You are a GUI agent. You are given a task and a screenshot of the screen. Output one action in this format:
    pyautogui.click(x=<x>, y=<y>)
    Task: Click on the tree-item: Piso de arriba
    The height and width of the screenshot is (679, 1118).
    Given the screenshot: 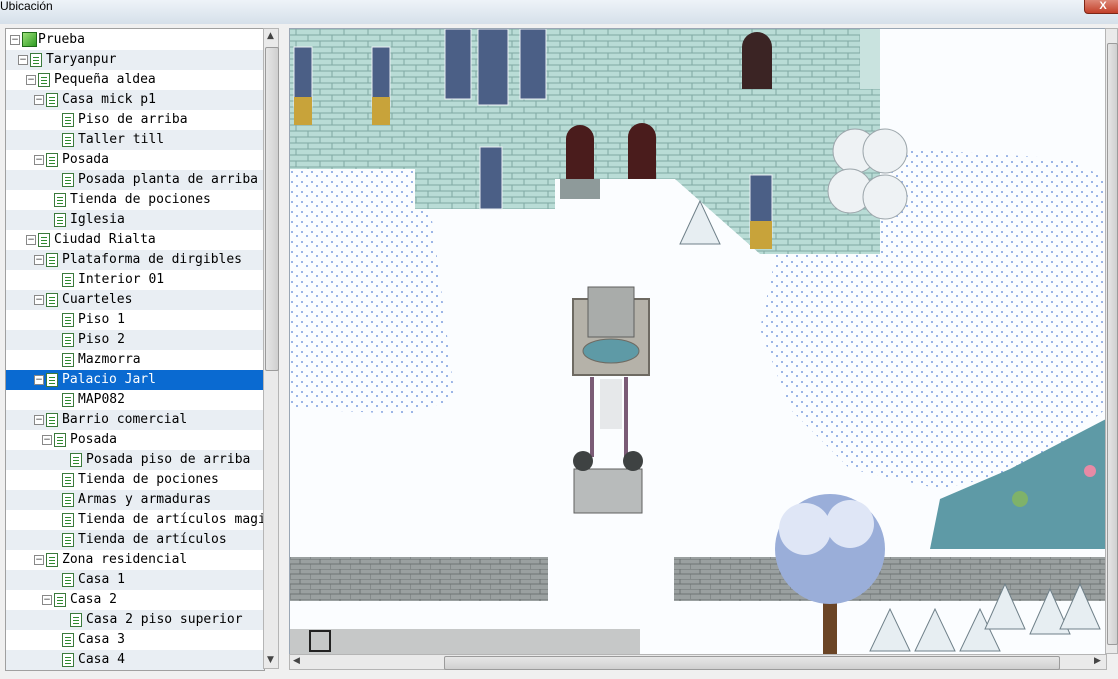 What is the action you would take?
    pyautogui.click(x=135, y=120)
    